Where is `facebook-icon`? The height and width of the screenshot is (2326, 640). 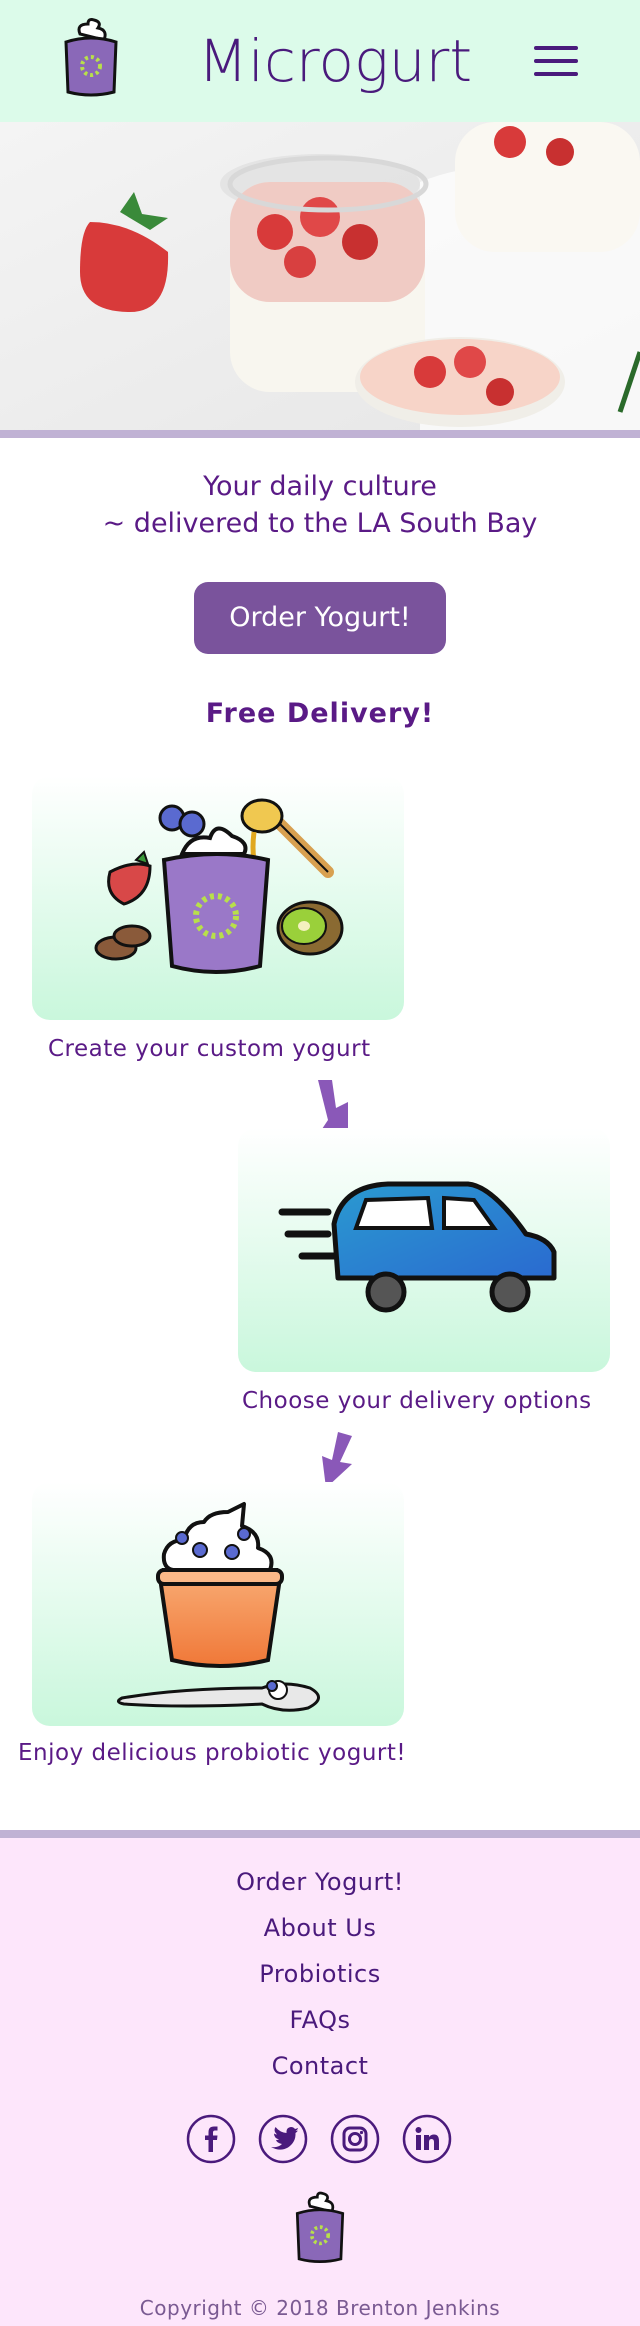
facebook-icon is located at coordinates (211, 2139).